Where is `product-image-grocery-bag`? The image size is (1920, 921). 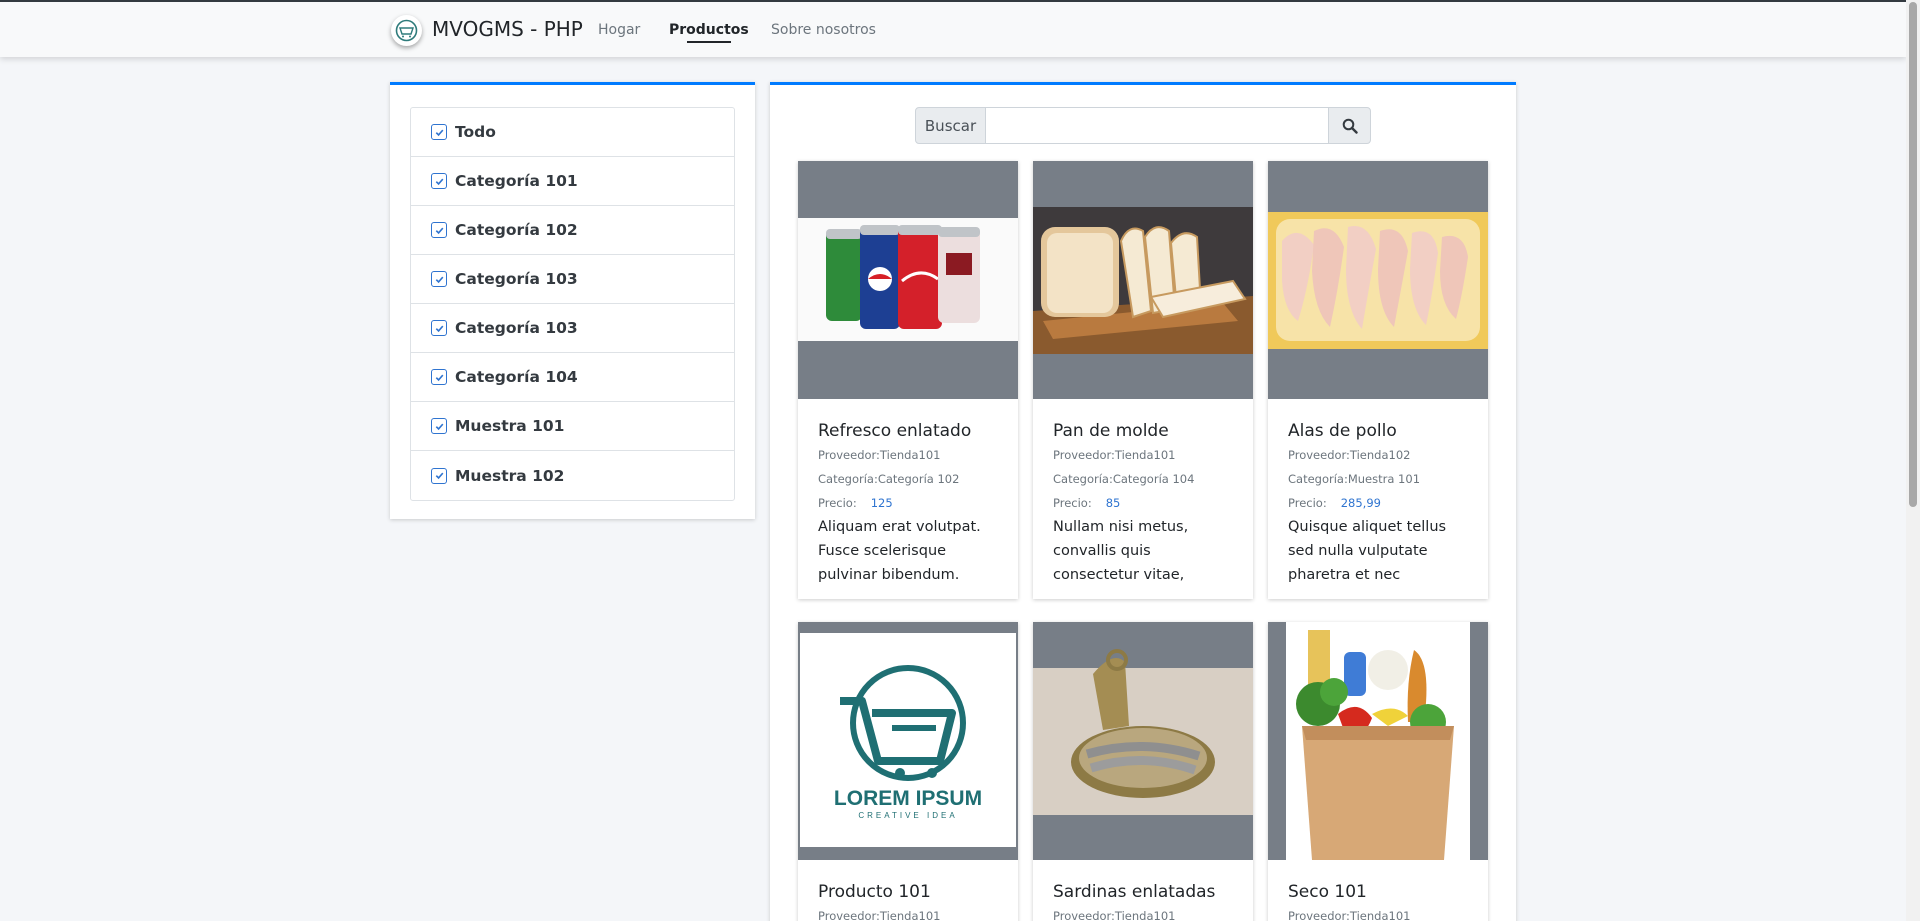 product-image-grocery-bag is located at coordinates (1378, 741).